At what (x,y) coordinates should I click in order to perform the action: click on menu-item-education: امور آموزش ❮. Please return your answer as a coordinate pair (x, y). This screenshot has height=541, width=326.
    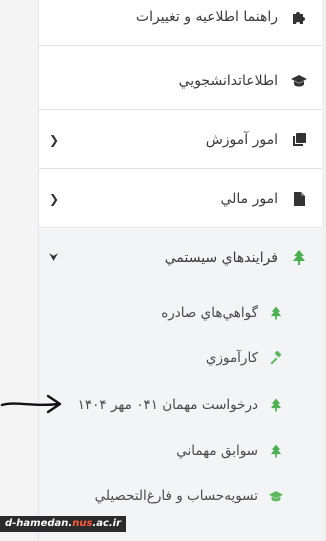
    Looking at the image, I should click on (180, 140).